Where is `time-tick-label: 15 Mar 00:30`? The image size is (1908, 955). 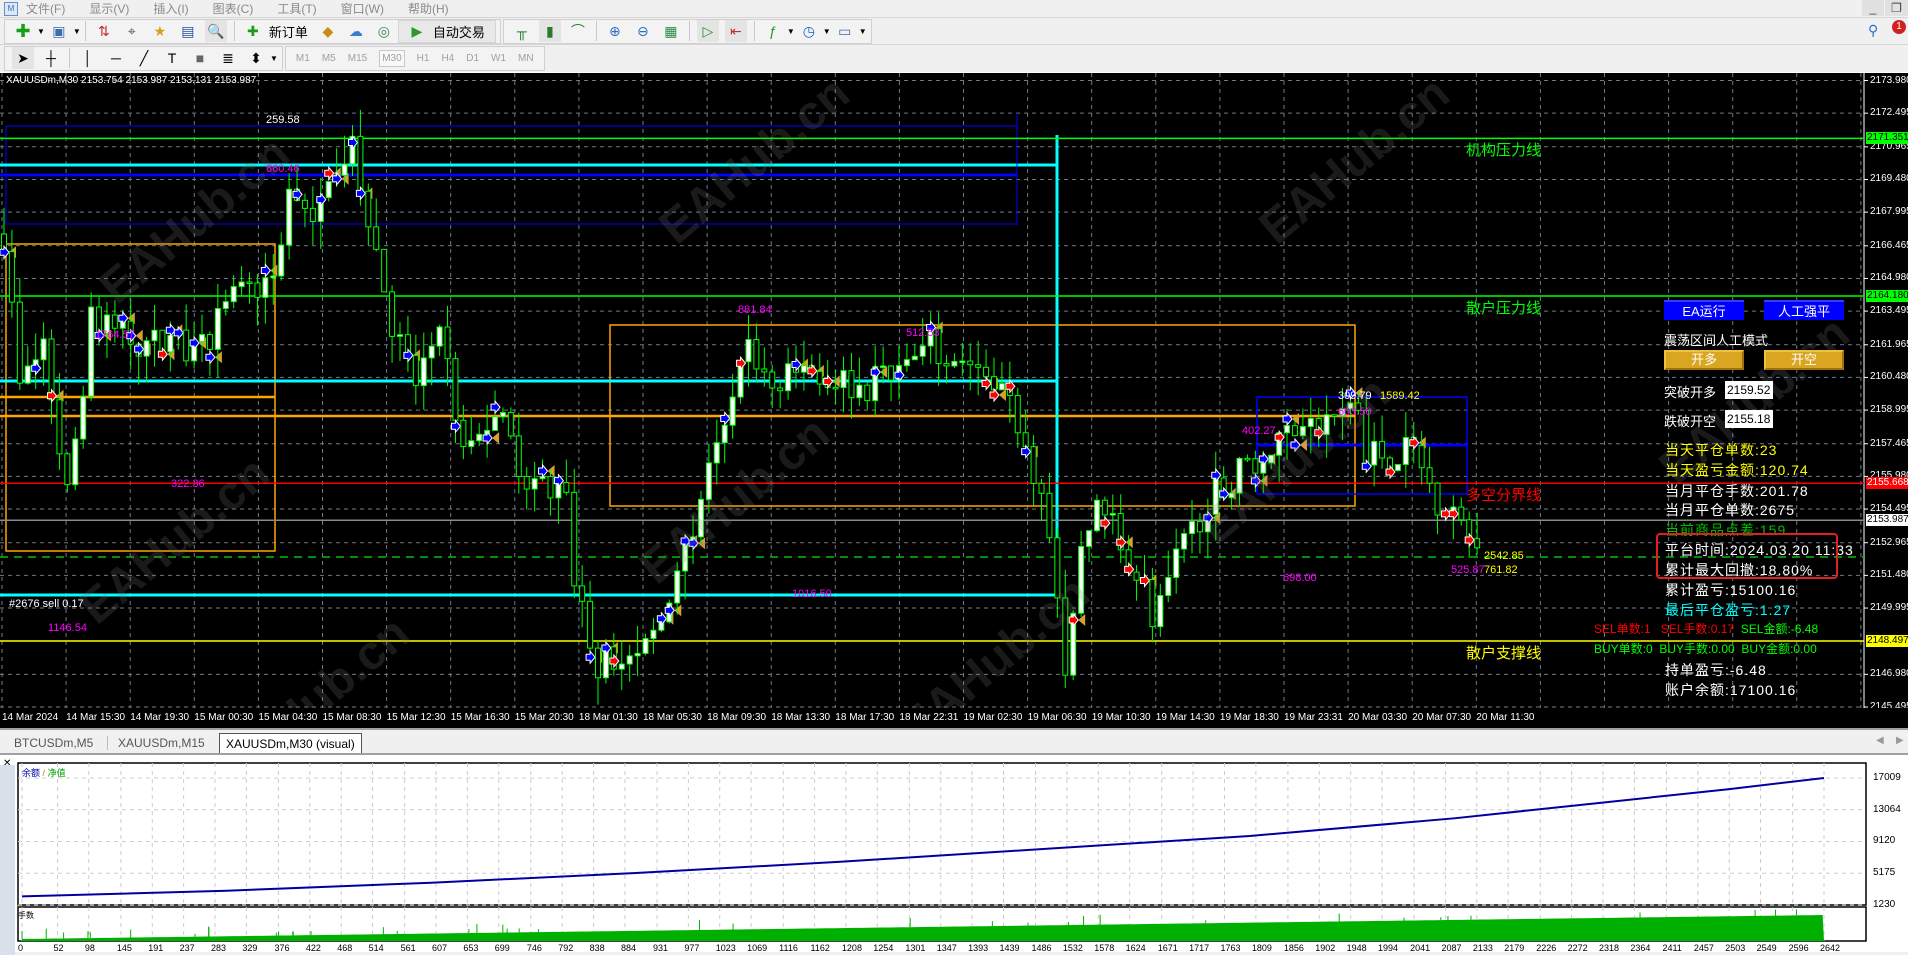
time-tick-label: 15 Mar 00:30 is located at coordinates (224, 717).